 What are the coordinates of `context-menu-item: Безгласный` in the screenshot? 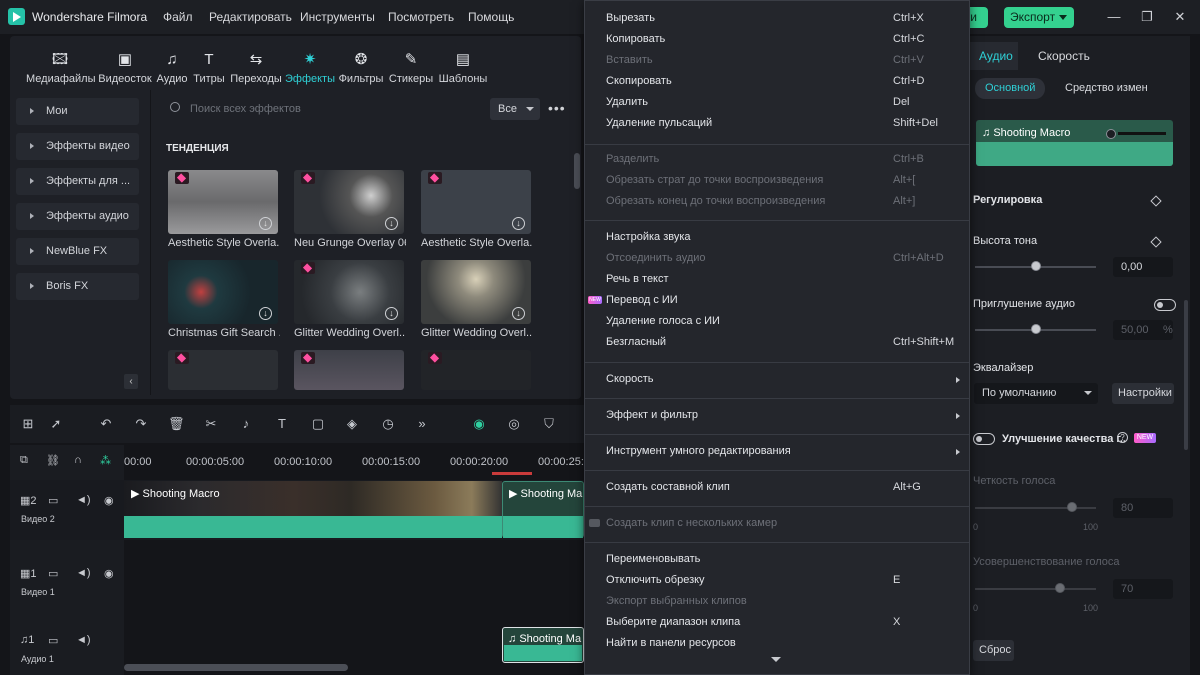 It's located at (636, 342).